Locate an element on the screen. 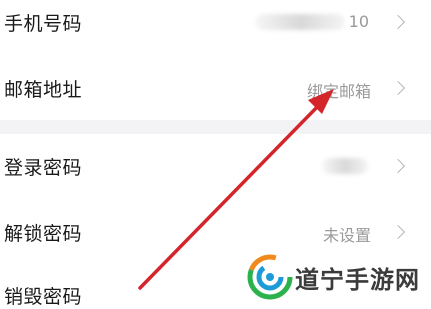 This screenshot has width=431, height=309. watermark-logo-icon is located at coordinates (270, 277).